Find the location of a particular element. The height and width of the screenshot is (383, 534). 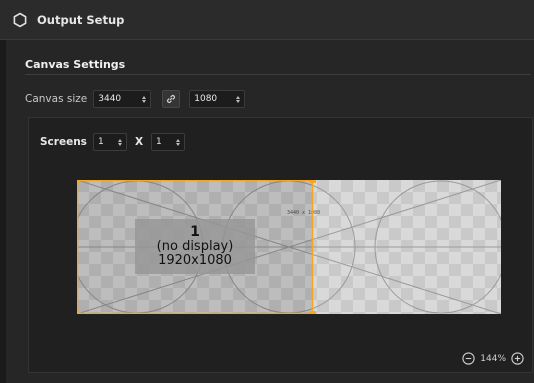

screen-number: 1 is located at coordinates (195, 231).